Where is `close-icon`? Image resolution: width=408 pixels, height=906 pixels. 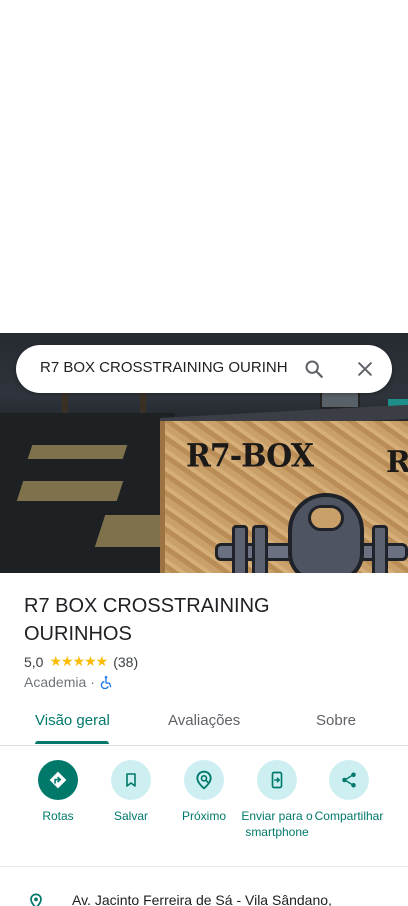
close-icon is located at coordinates (365, 369).